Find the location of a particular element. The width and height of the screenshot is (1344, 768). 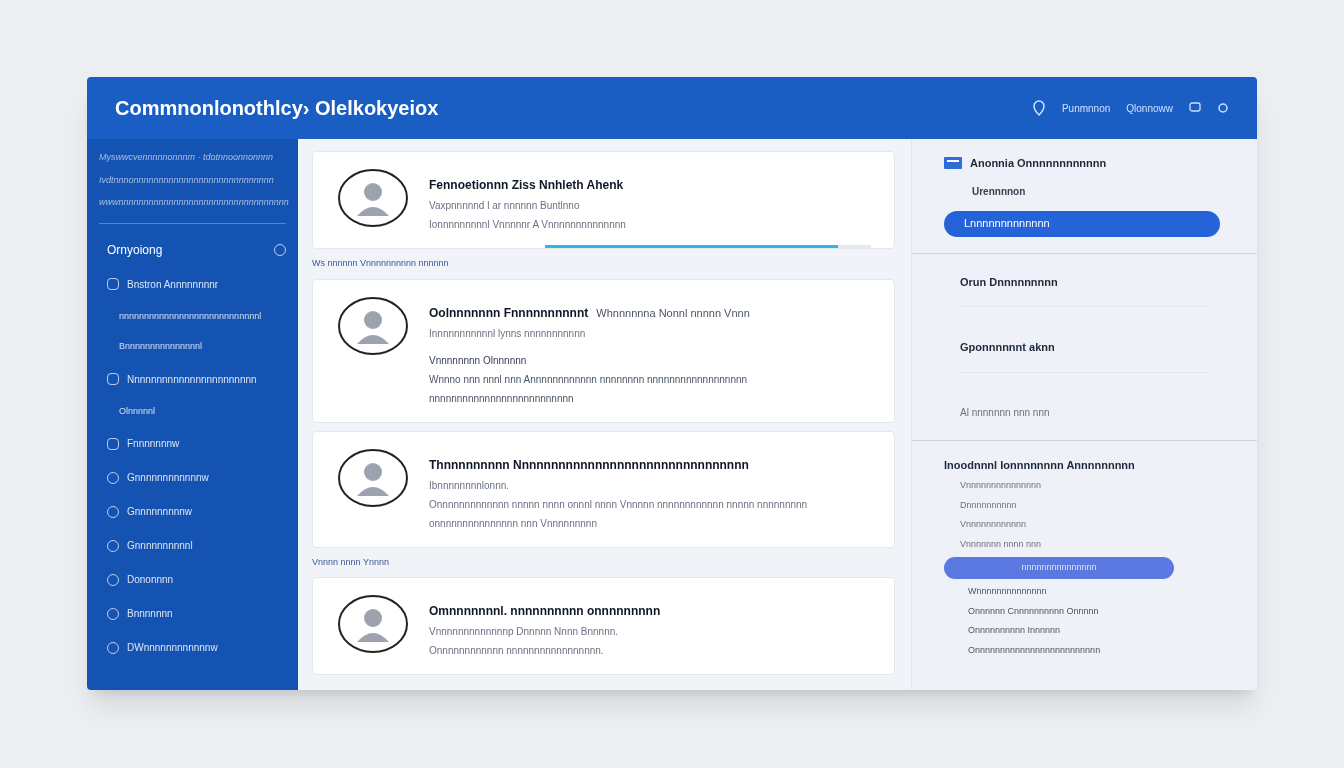

sidebar-item: Bnstron Annnnnnnnr is located at coordinates (173, 284).